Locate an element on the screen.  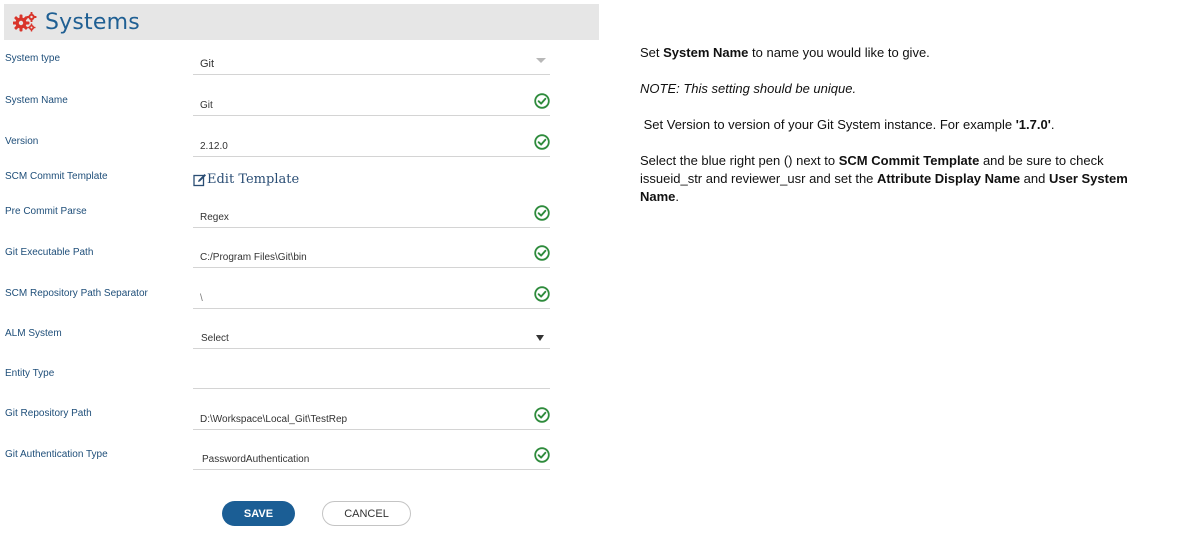
git-executable-path-label: Git Executable Path is located at coordinates (49, 252).